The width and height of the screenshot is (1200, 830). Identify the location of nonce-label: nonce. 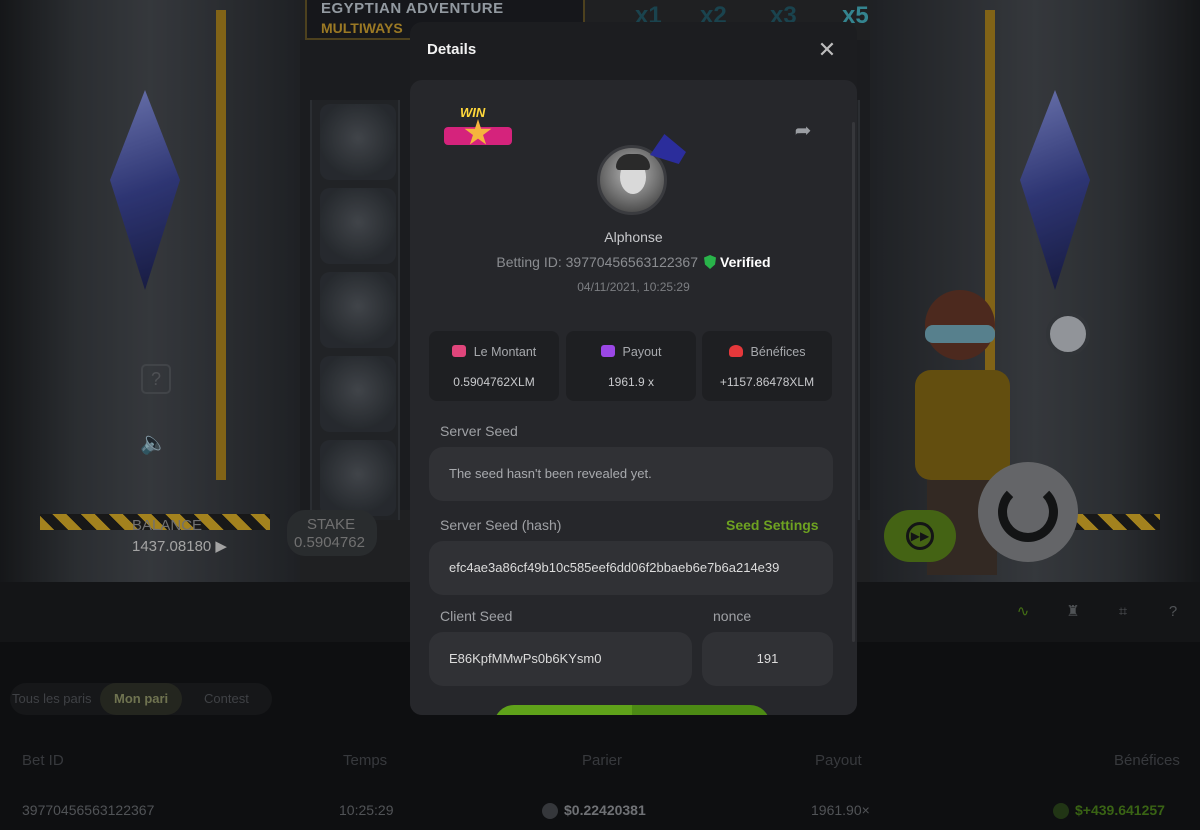
(732, 616).